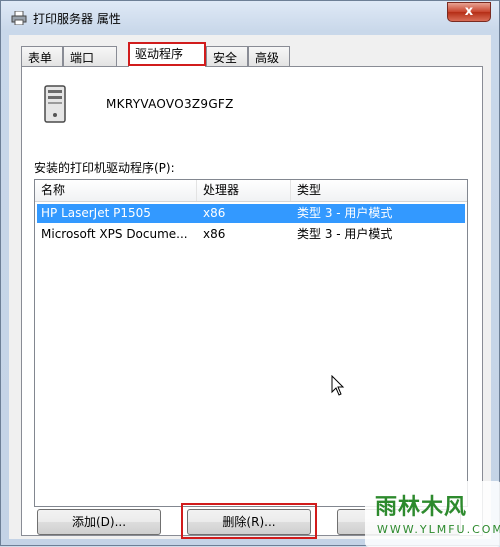  Describe the element at coordinates (250, 18) in the screenshot. I see `title-bar: 打印服务器 属性 x` at that location.